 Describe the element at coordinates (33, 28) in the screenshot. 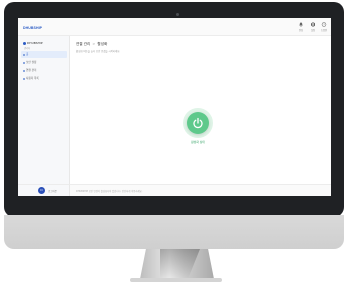

I see `brand-logo: DHUBSHIP` at that location.